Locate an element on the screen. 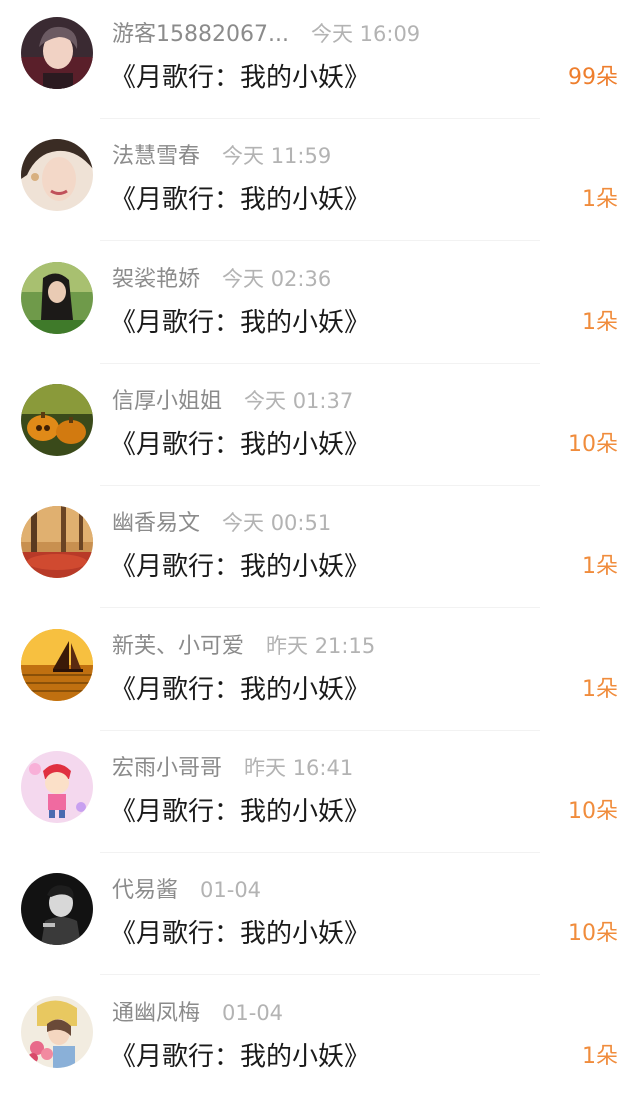  username: 法慧雪春 is located at coordinates (156, 156).